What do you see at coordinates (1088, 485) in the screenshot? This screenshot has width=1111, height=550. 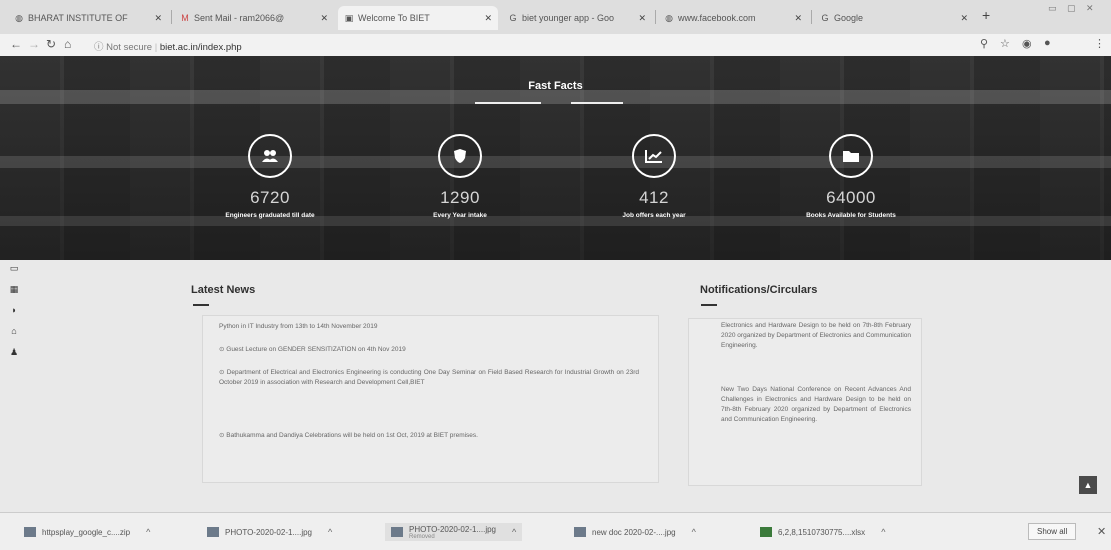 I see `scroll-to-top-button: ▲` at bounding box center [1088, 485].